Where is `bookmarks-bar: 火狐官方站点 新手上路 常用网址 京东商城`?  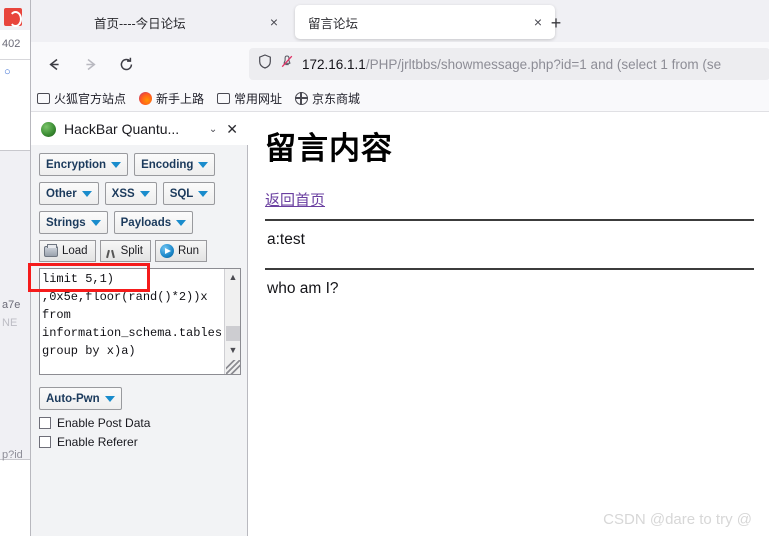
bookmarks-bar: 火狐官方站点 新手上路 常用网址 京东商城 is located at coordinates (400, 99).